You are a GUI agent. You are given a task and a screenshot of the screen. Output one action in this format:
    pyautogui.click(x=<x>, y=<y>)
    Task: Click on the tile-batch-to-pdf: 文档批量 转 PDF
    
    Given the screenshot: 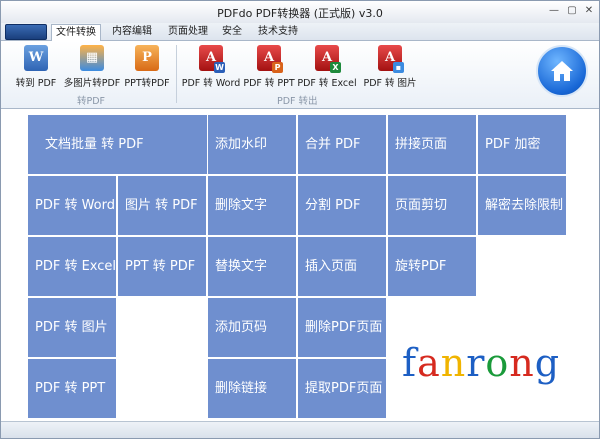 What is the action you would take?
    pyautogui.click(x=117, y=144)
    